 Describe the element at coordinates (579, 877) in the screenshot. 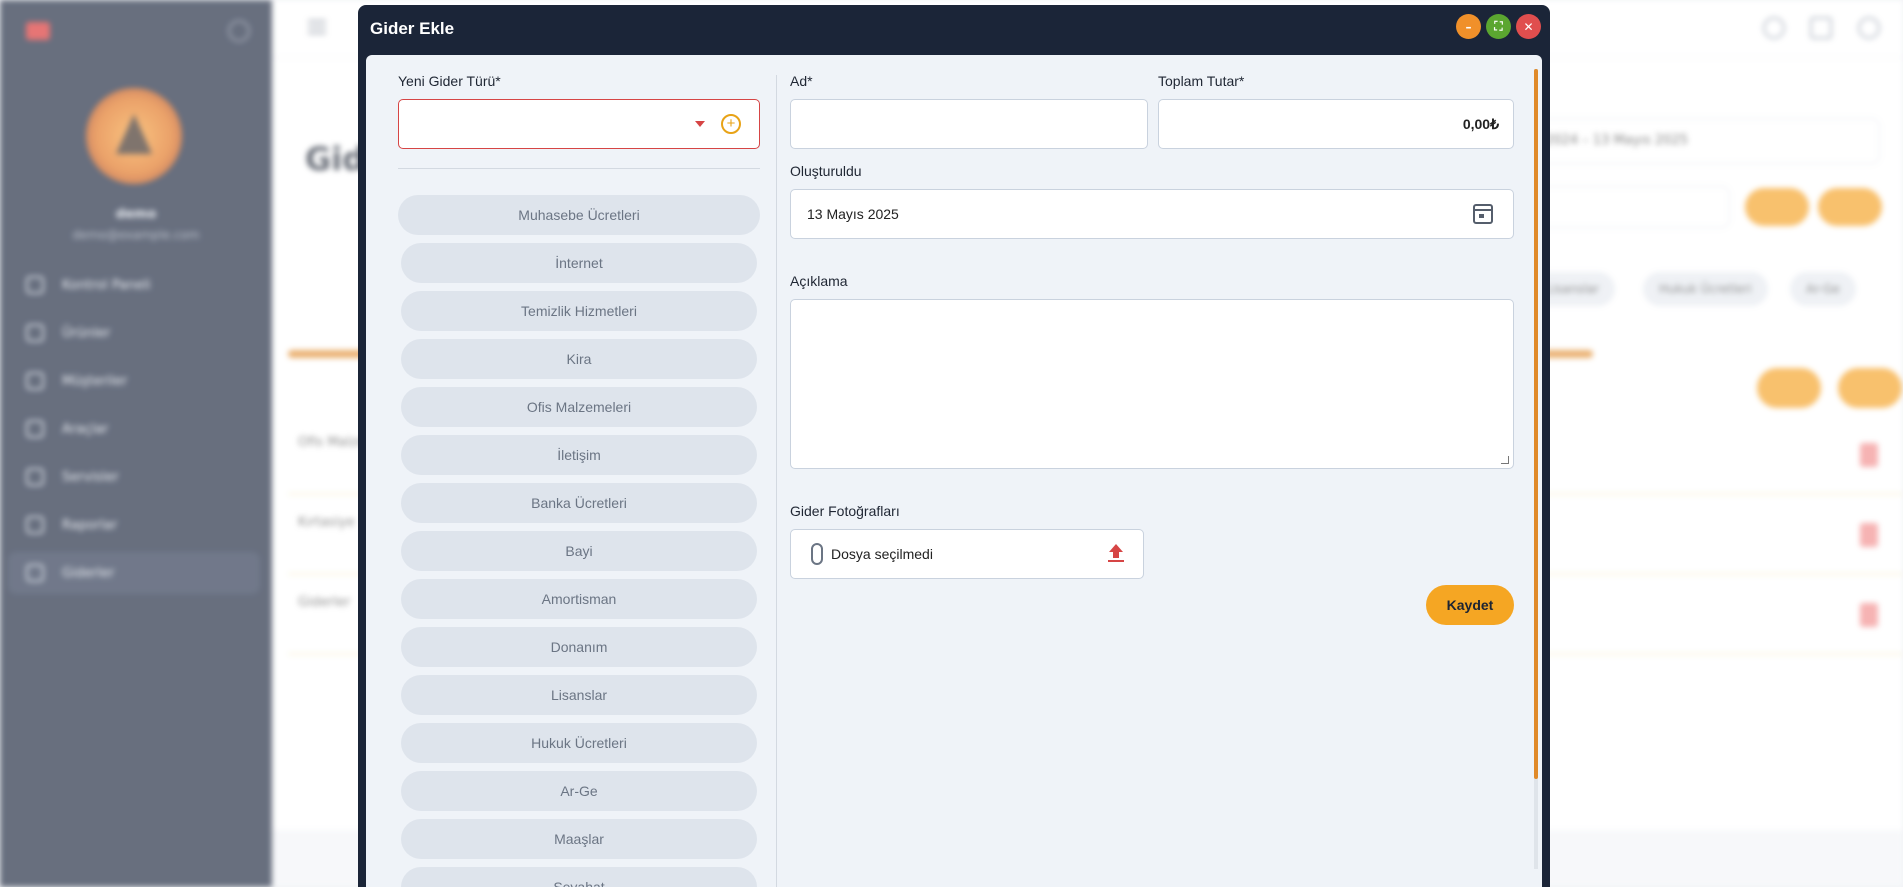

I see `expense-type-option: Seyahat` at that location.